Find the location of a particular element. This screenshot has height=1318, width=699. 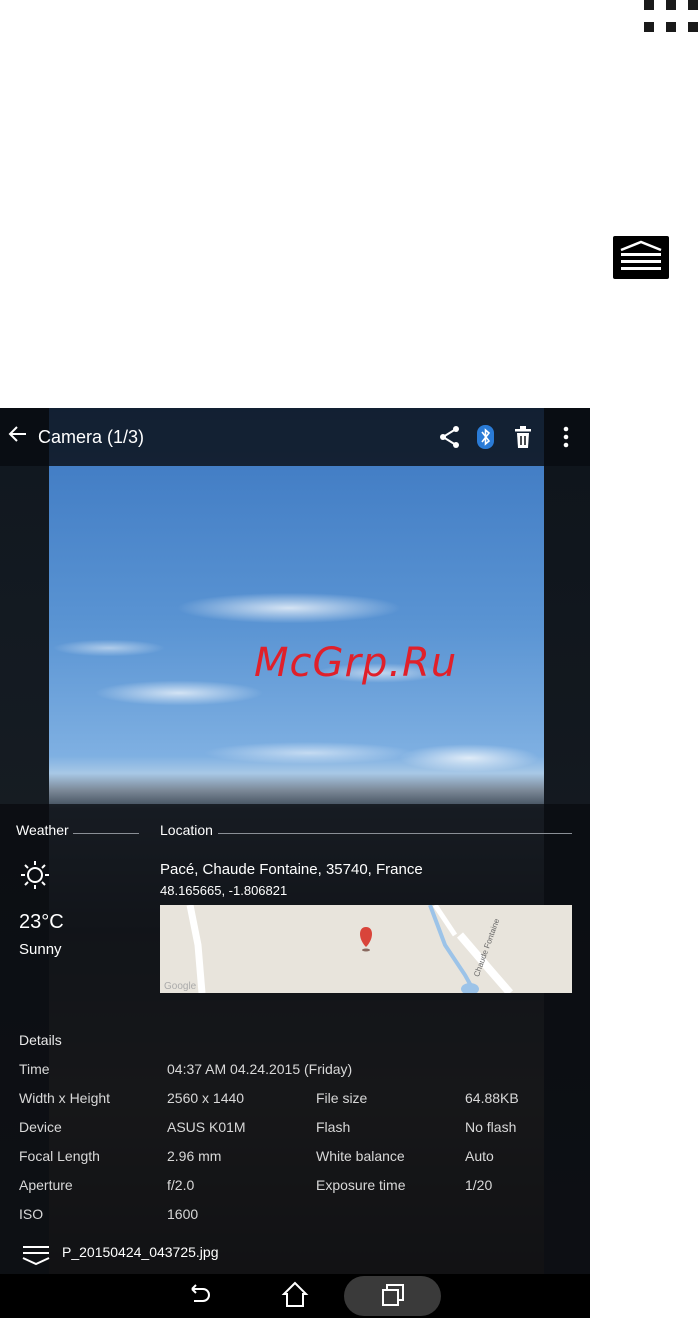

navigation-bar is located at coordinates (295, 1296).